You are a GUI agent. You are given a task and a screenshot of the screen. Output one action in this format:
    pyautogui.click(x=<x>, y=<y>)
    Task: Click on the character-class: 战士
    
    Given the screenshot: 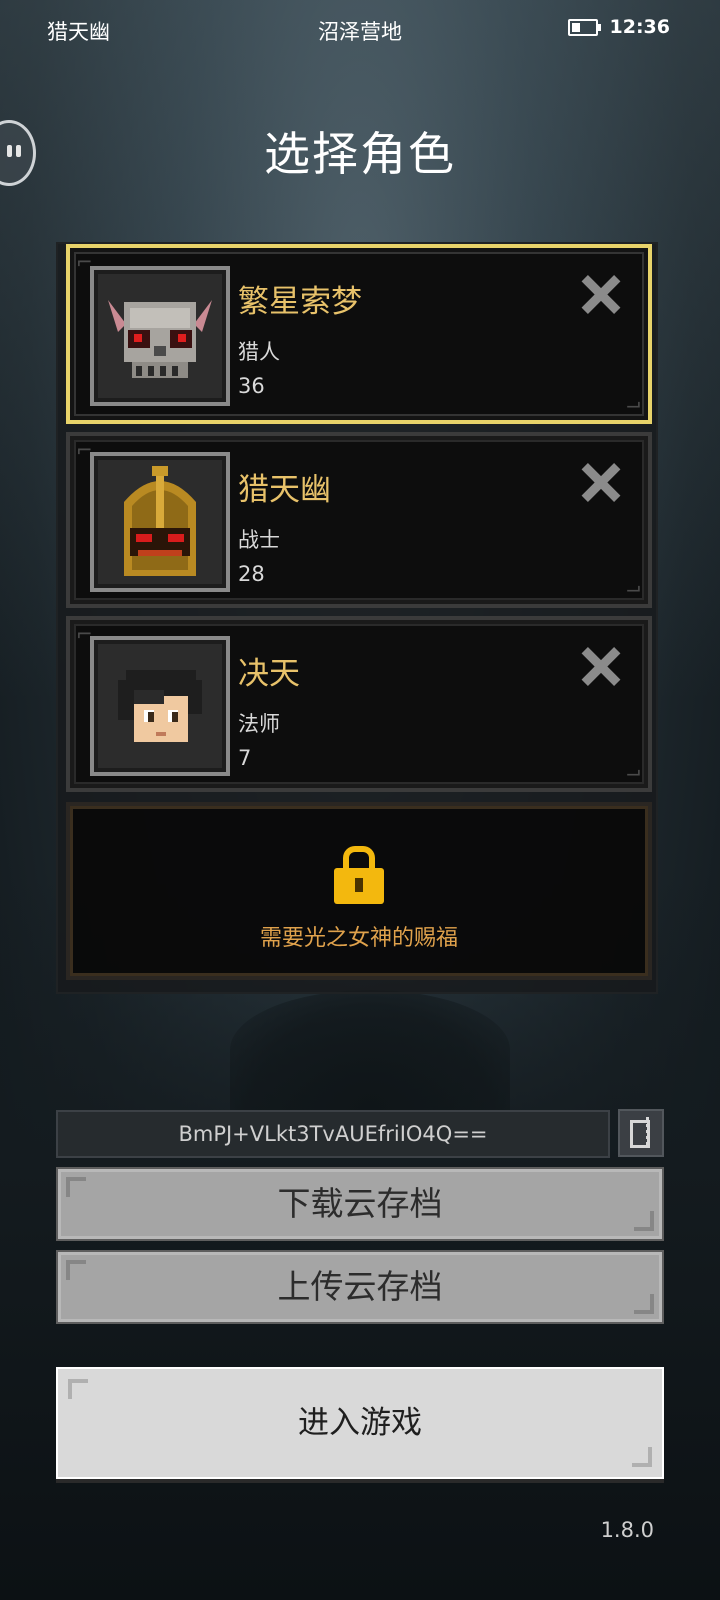 What is the action you would take?
    pyautogui.click(x=259, y=540)
    